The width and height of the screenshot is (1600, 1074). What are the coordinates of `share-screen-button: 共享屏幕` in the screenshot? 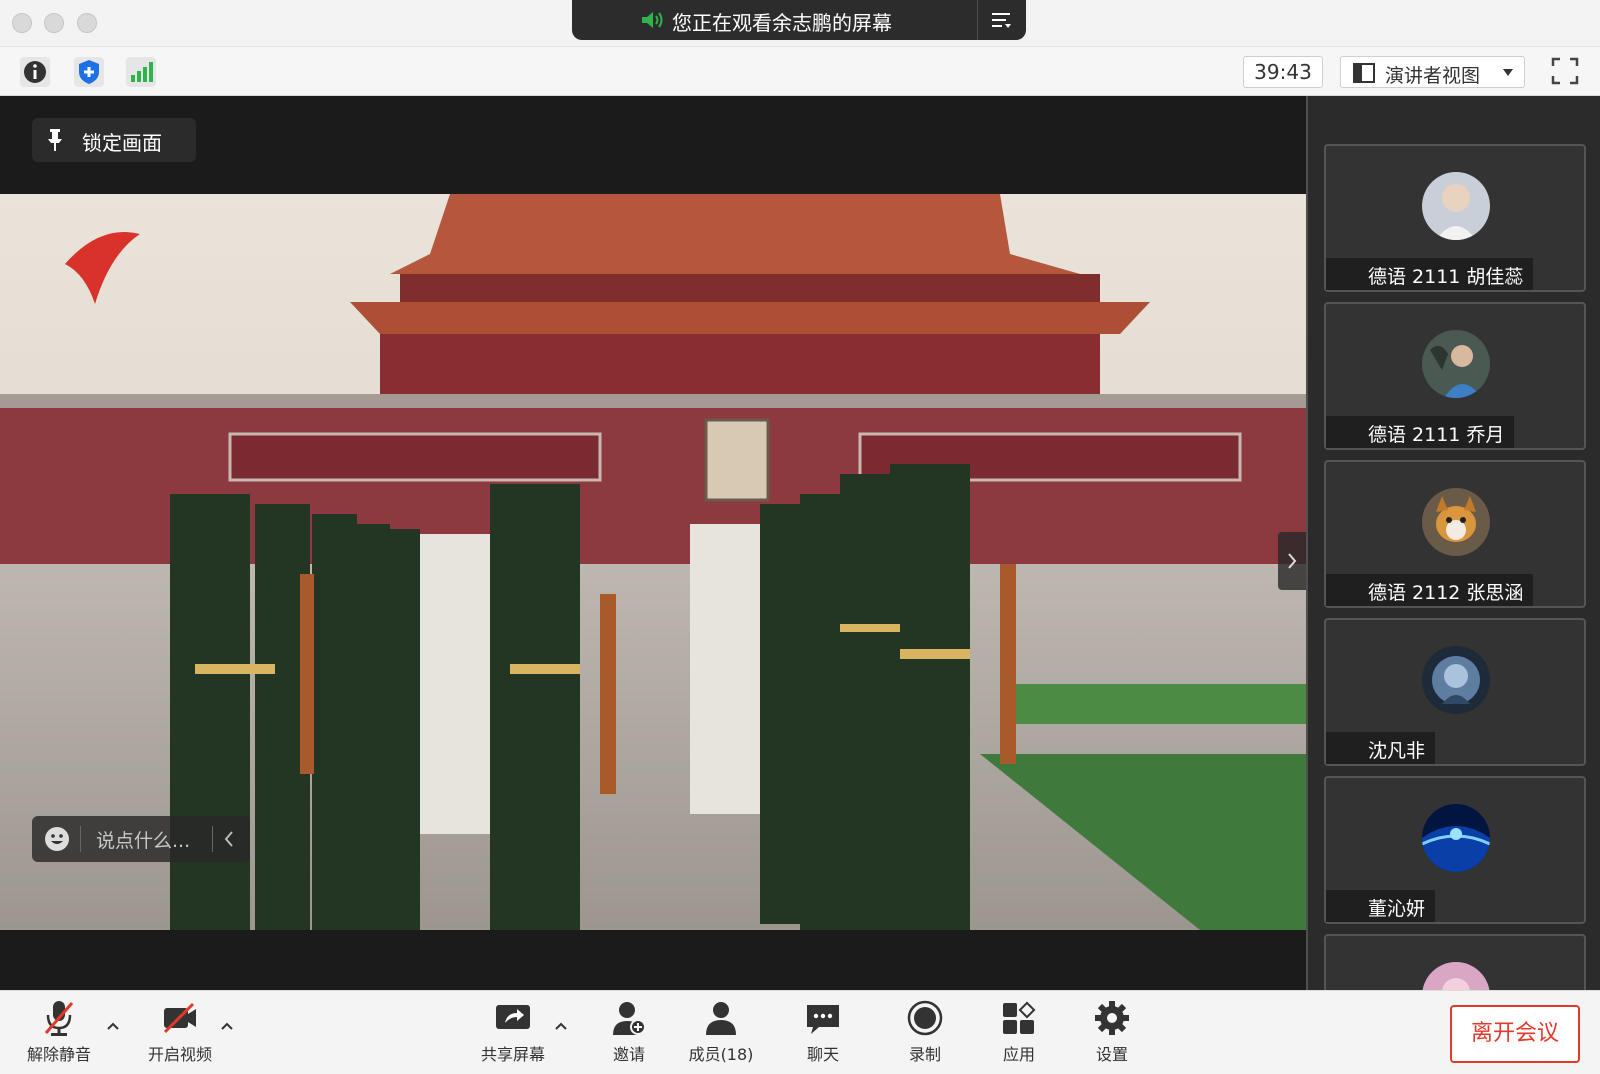 It's located at (513, 1034).